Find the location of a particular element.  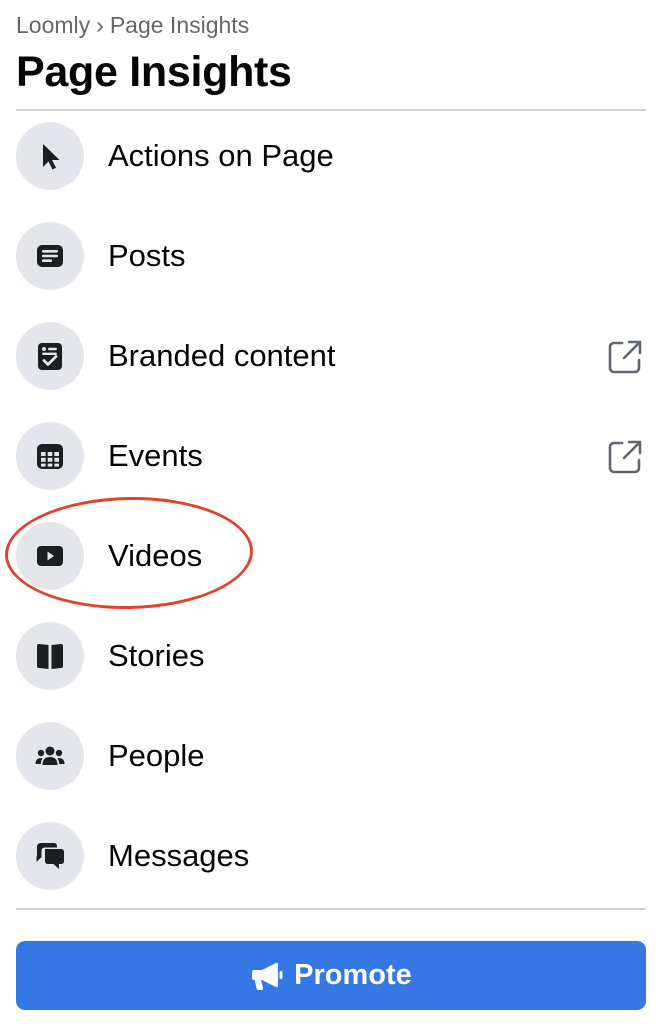

menu-item-messages: Messages is located at coordinates (332, 861).